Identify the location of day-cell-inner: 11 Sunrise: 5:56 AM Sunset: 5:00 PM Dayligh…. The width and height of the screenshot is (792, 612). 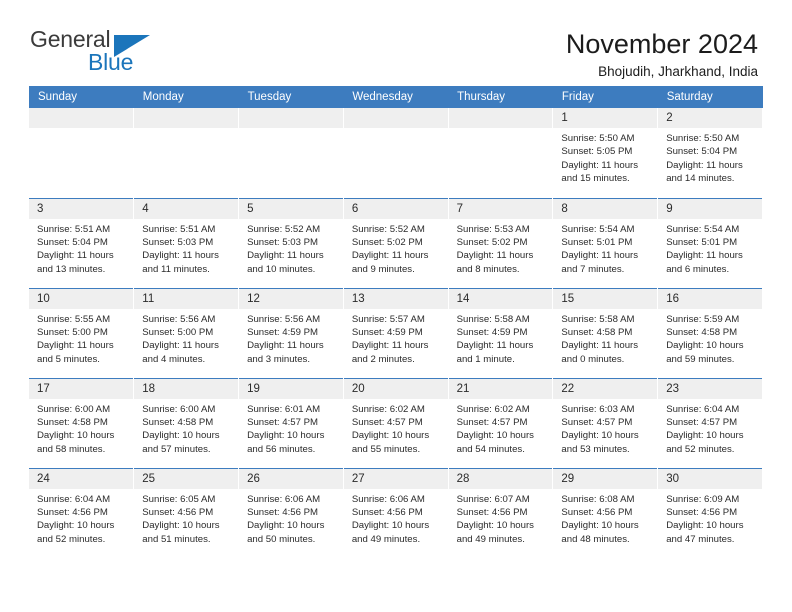
(186, 333).